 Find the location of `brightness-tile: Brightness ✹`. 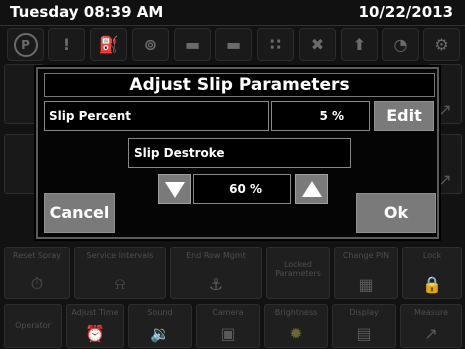

brightness-tile: Brightness ✹ is located at coordinates (296, 326).